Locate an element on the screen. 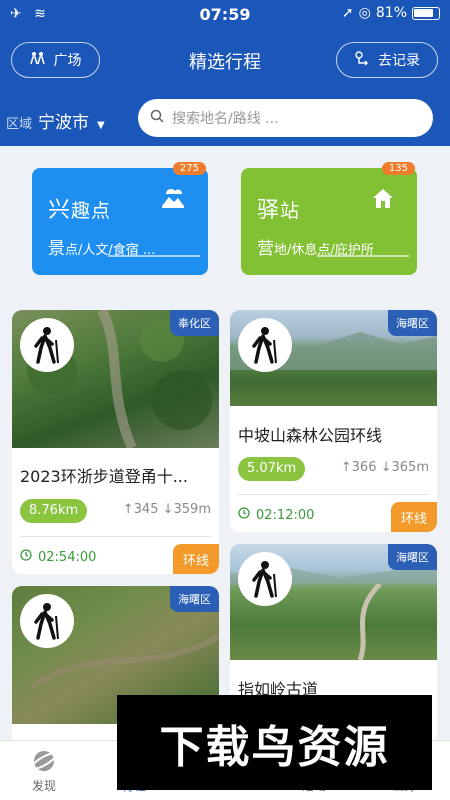 The height and width of the screenshot is (800, 450). ascent-value: 345 is located at coordinates (146, 509).